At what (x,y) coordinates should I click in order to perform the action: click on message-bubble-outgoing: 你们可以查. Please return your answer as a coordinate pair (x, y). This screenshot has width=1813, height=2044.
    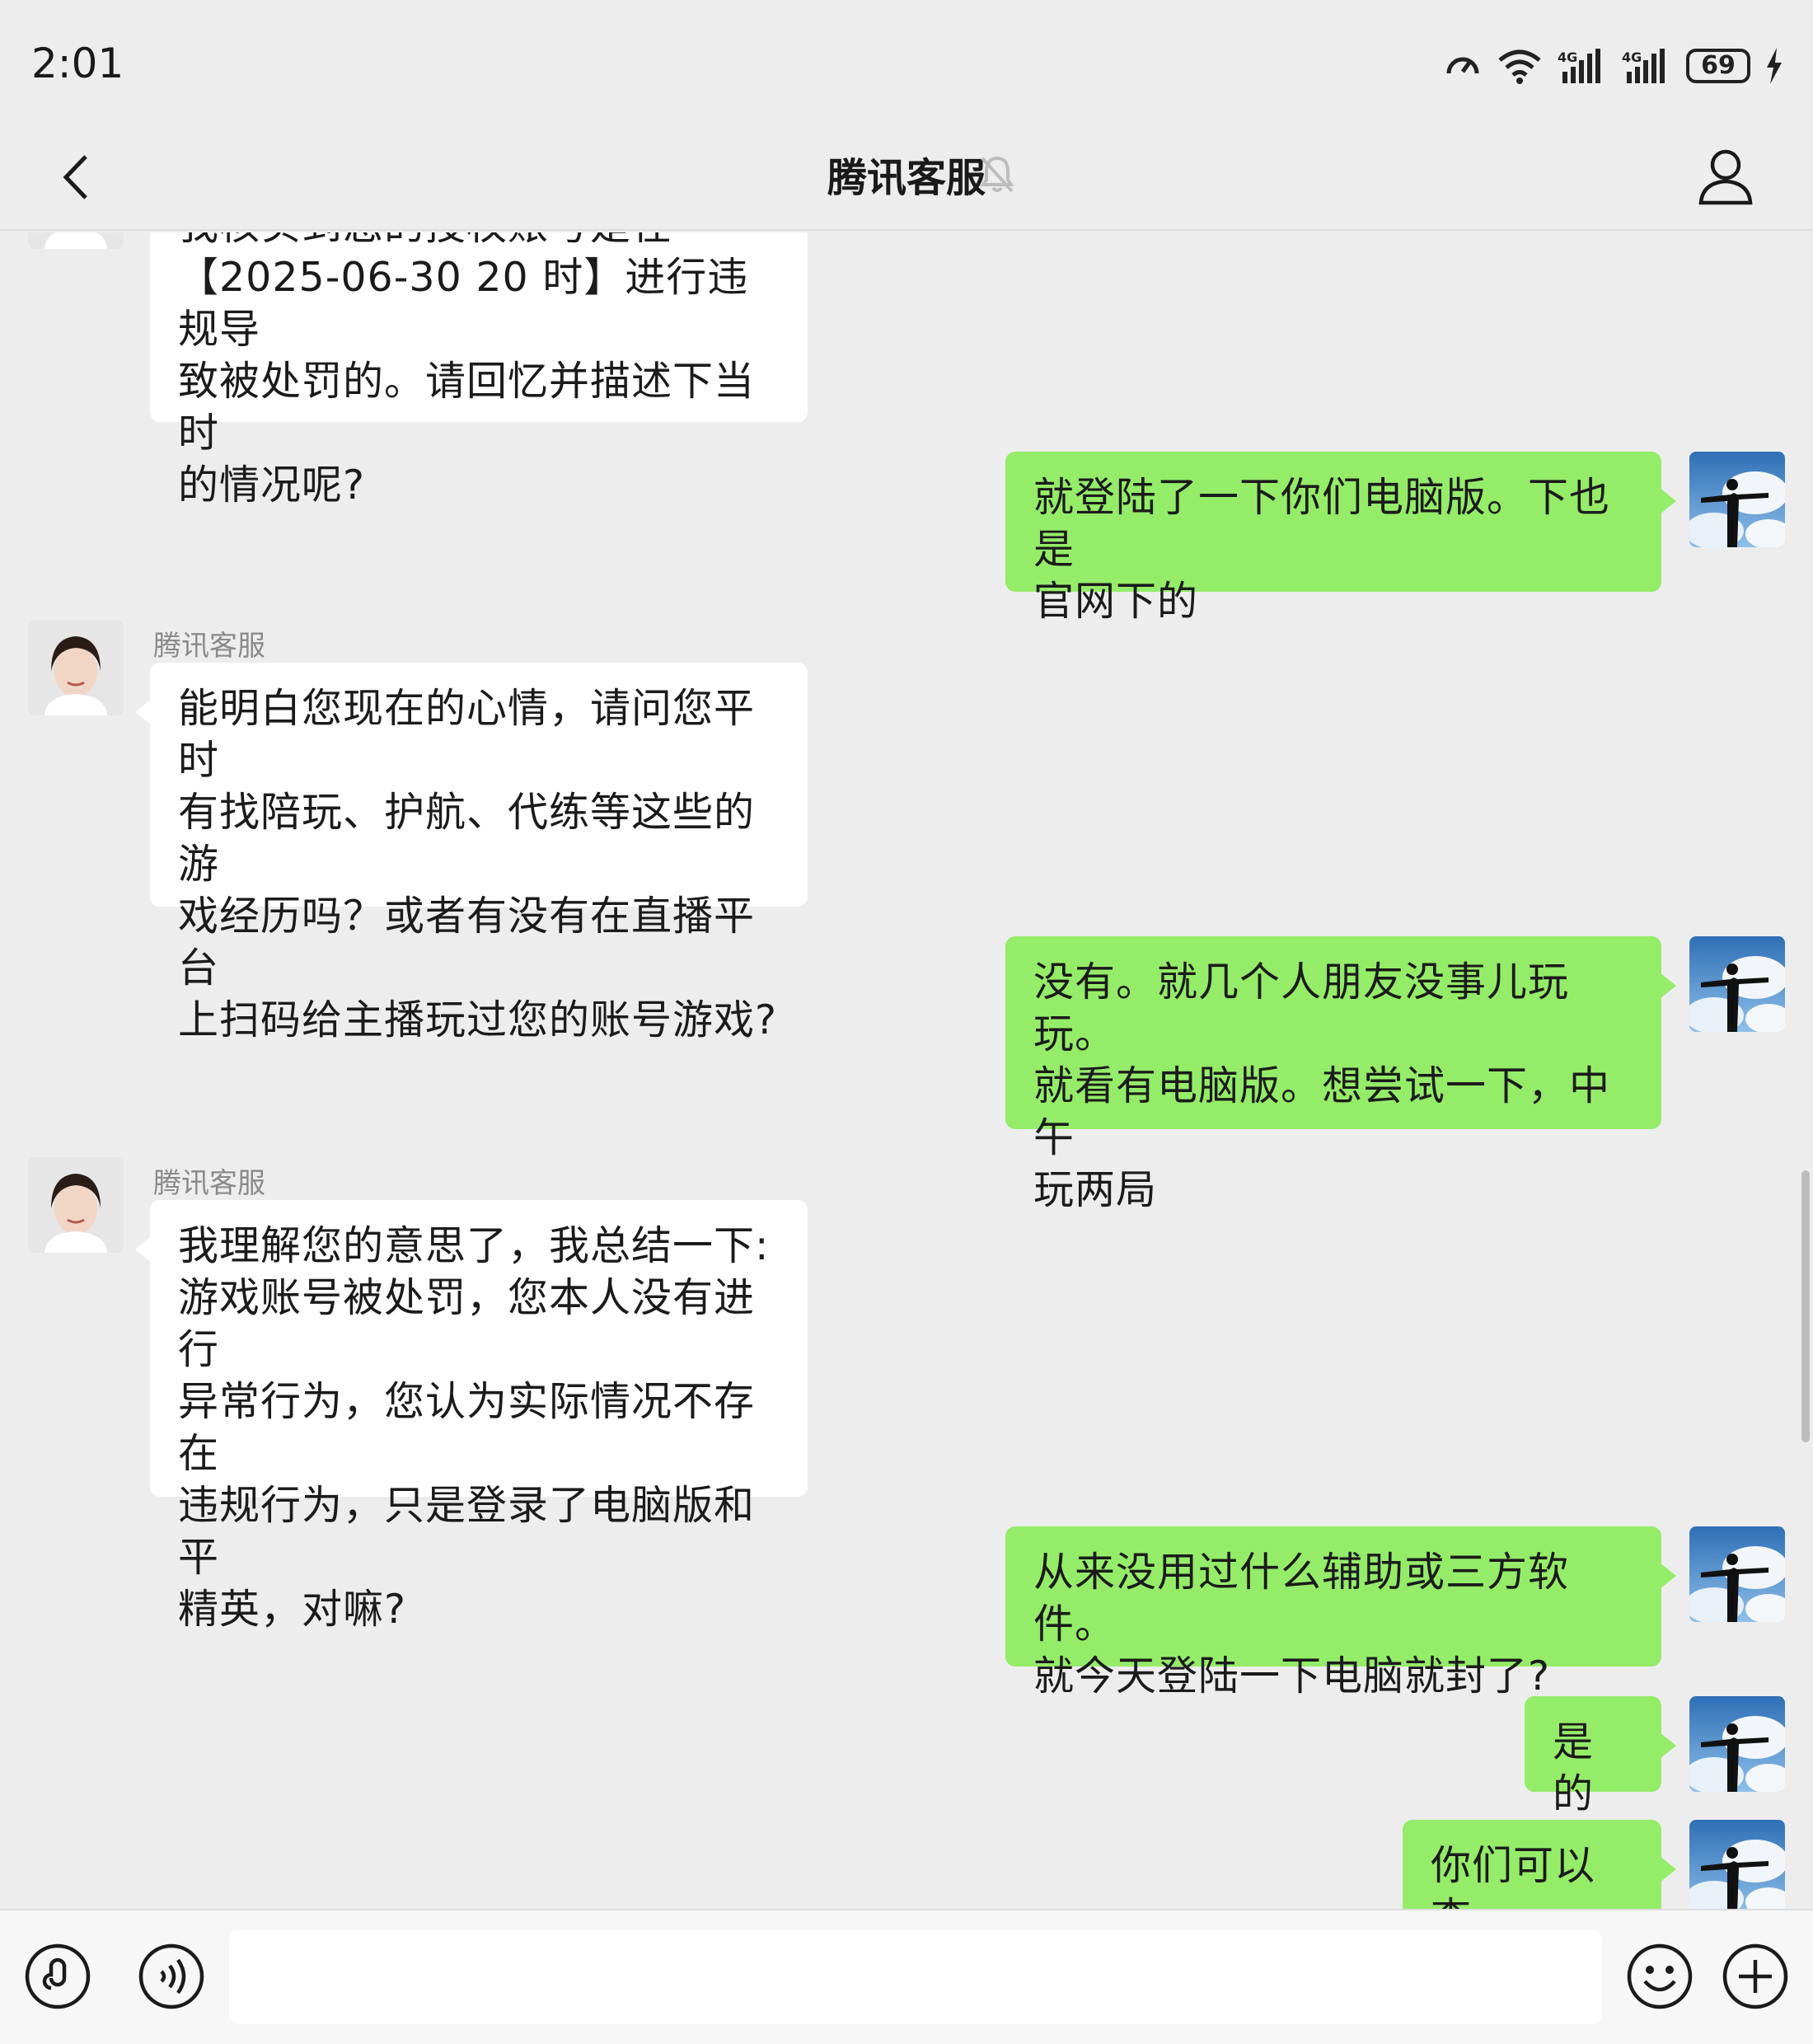
    Looking at the image, I should click on (1539, 1864).